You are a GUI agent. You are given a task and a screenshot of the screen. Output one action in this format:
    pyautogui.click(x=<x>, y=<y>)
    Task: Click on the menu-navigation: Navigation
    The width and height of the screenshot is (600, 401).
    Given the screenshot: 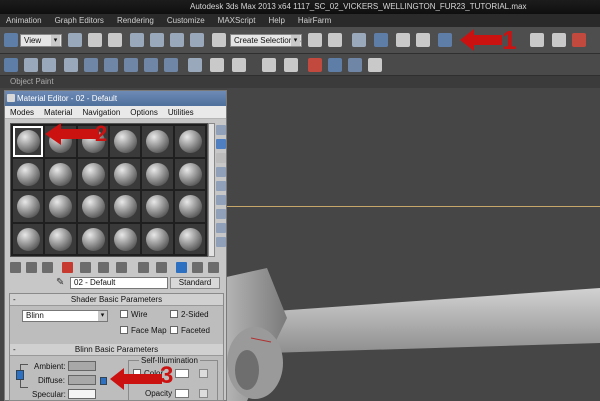 What is the action you would take?
    pyautogui.click(x=101, y=112)
    